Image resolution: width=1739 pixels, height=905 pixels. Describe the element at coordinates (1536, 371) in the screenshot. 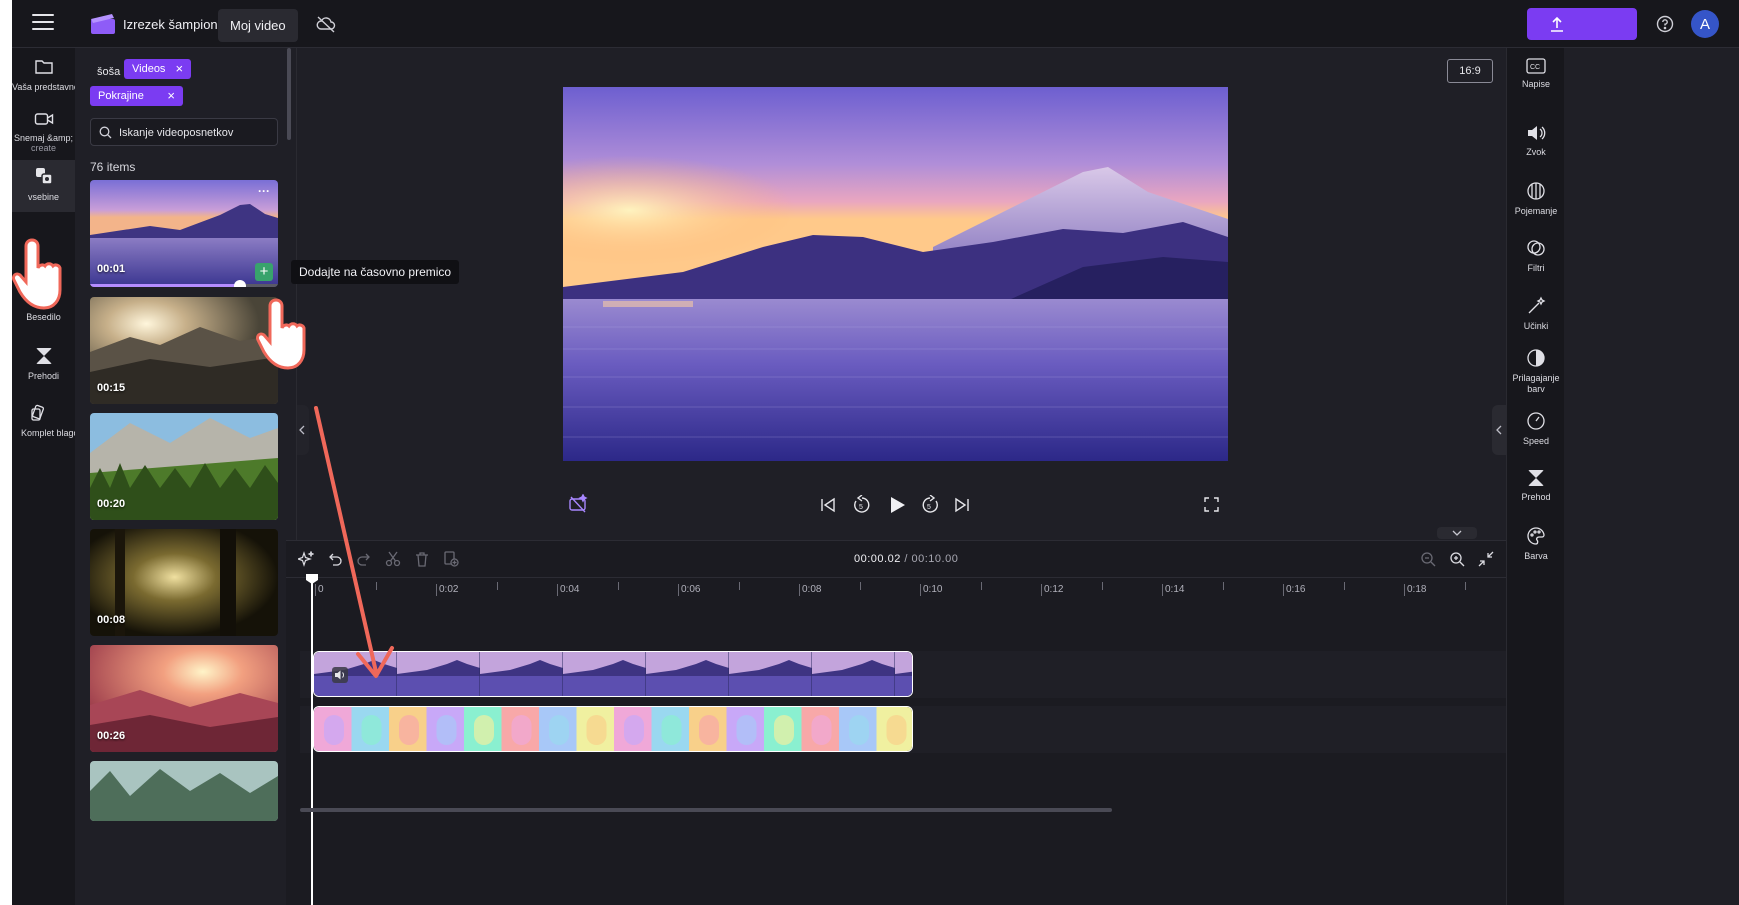

I see `property-color-adjust: Prilagajanje barv` at that location.